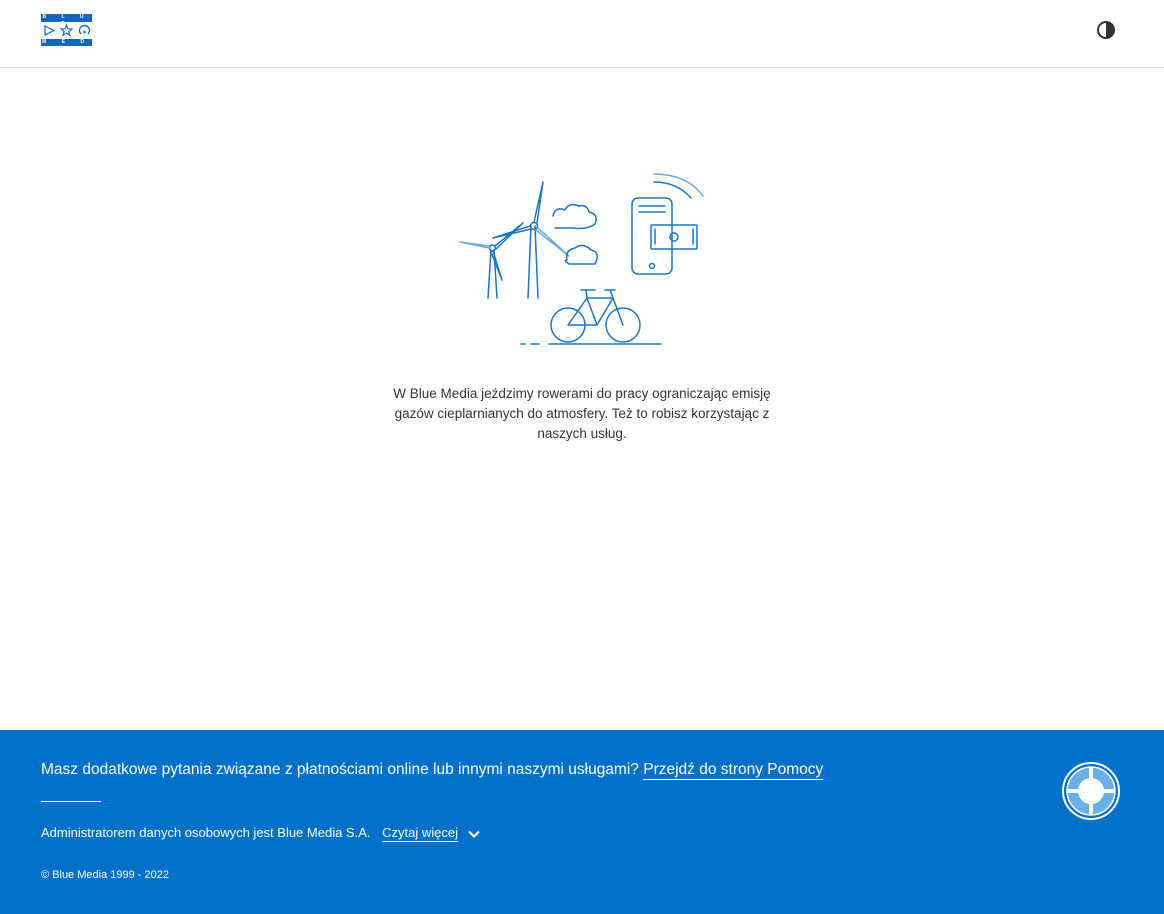 The width and height of the screenshot is (1164, 914). Describe the element at coordinates (582, 34) in the screenshot. I see `header: B L U E M E D I A` at that location.